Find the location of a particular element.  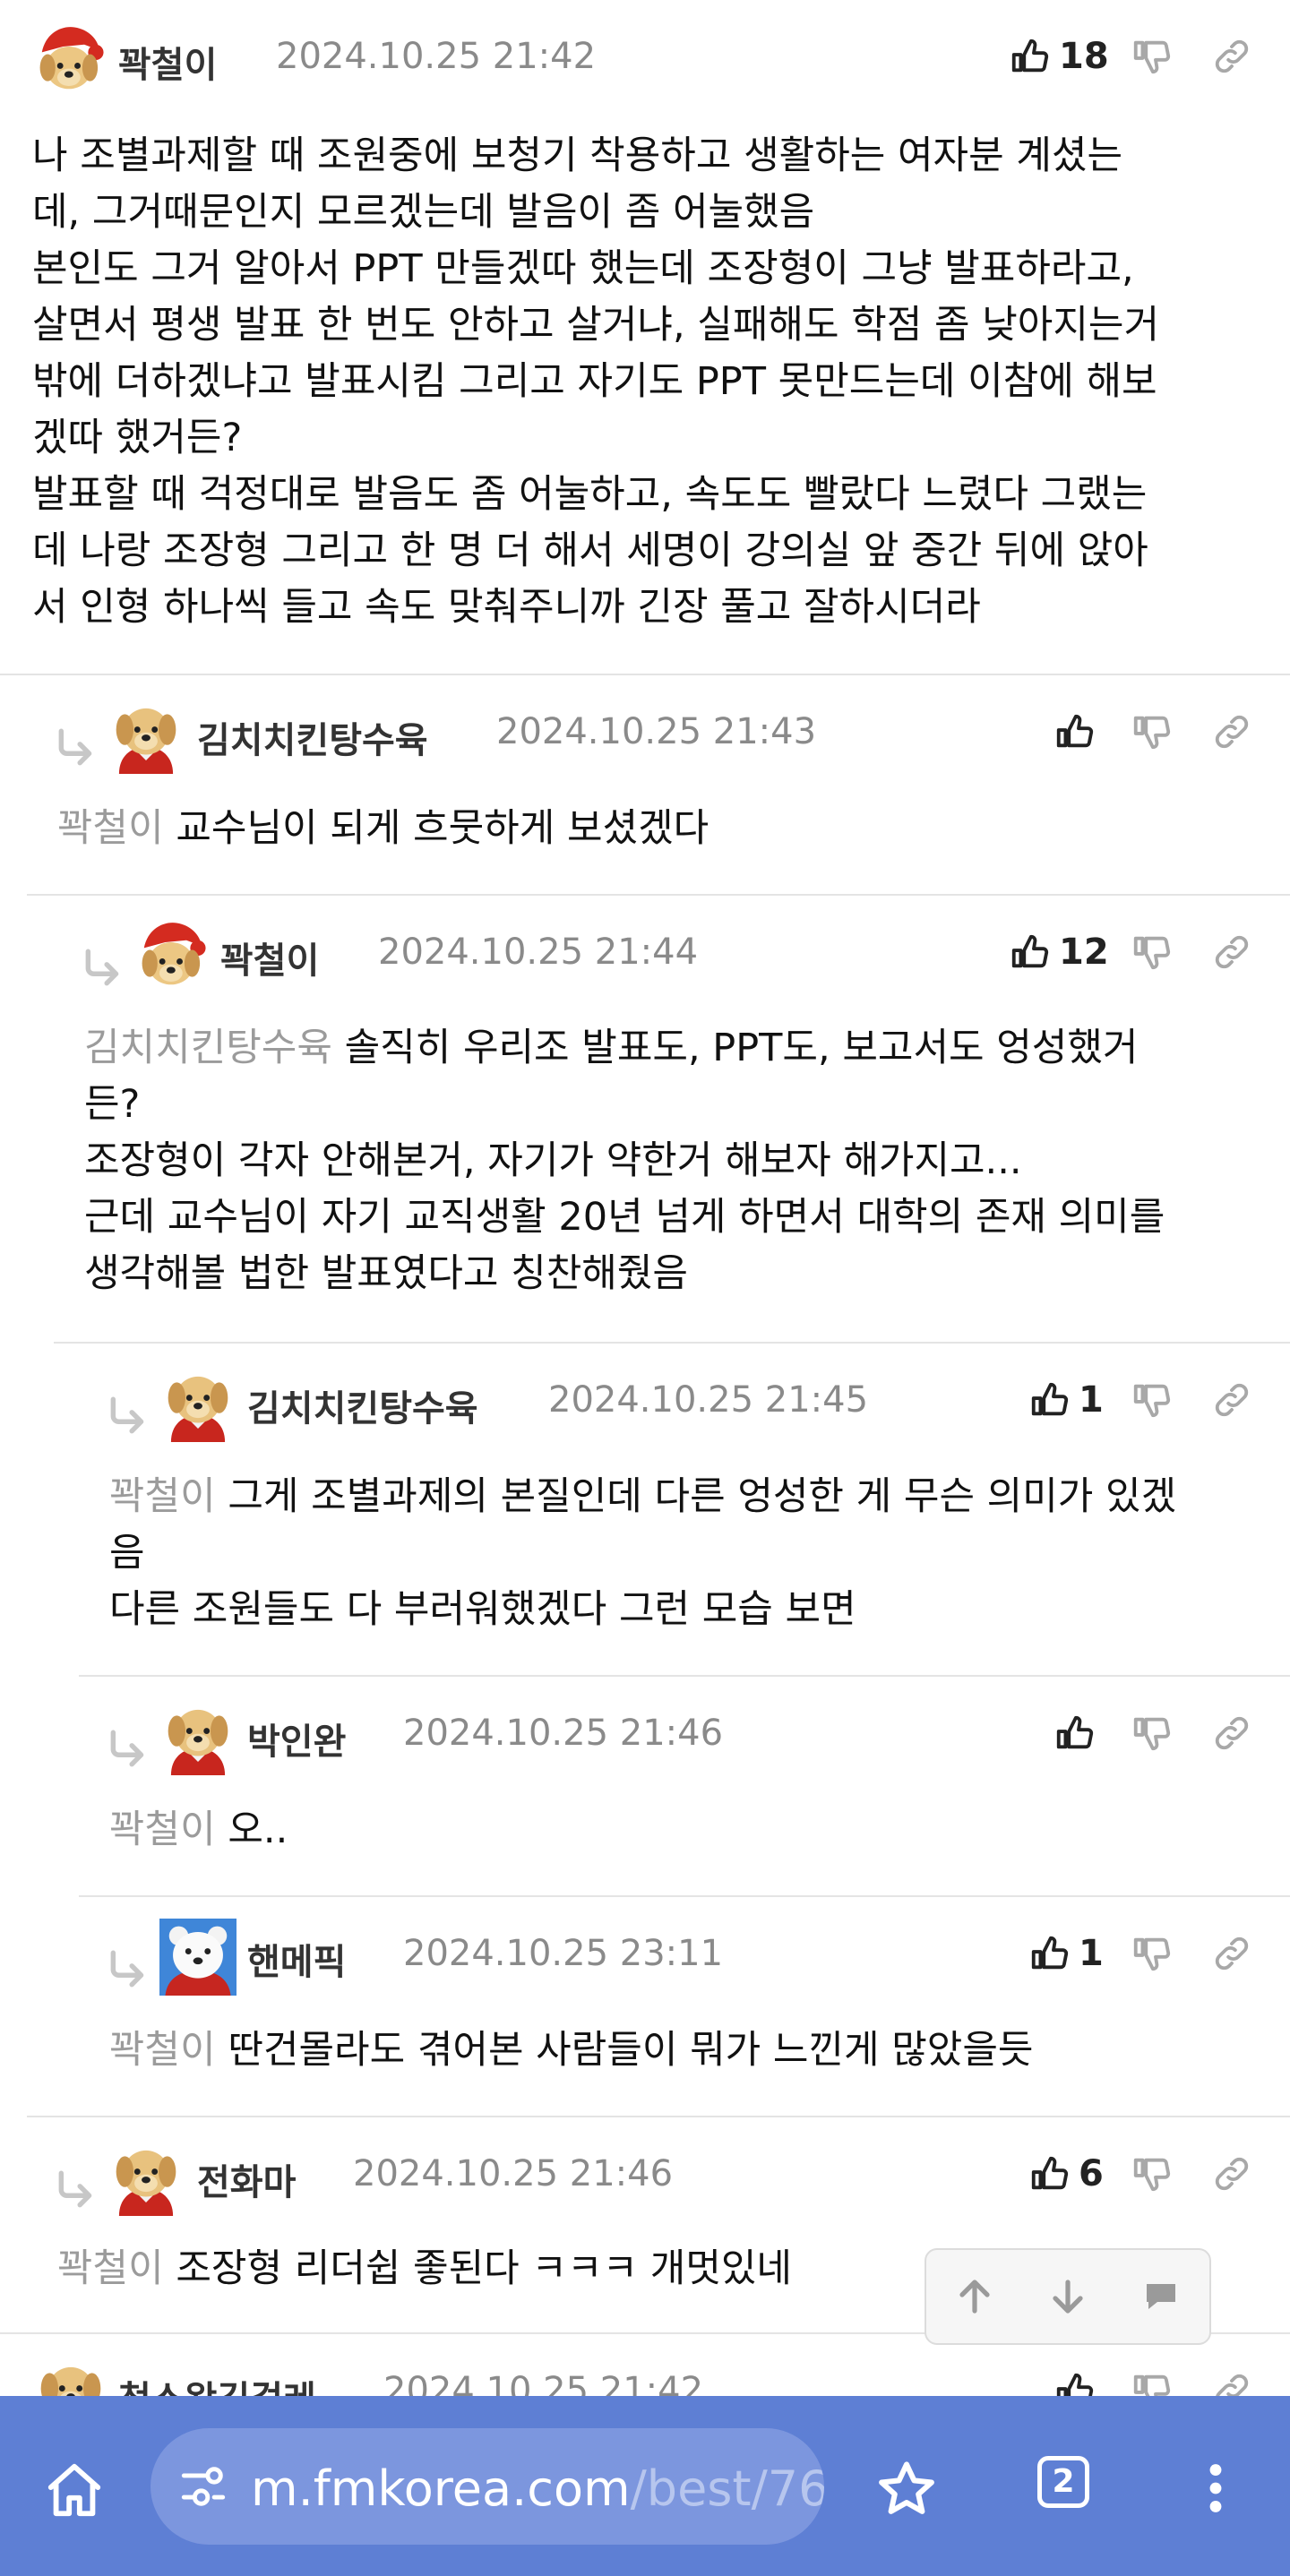

comment-body: 꽉철이 교수님이 되게 흐뭇하게 보셨겠다 is located at coordinates (658, 829).